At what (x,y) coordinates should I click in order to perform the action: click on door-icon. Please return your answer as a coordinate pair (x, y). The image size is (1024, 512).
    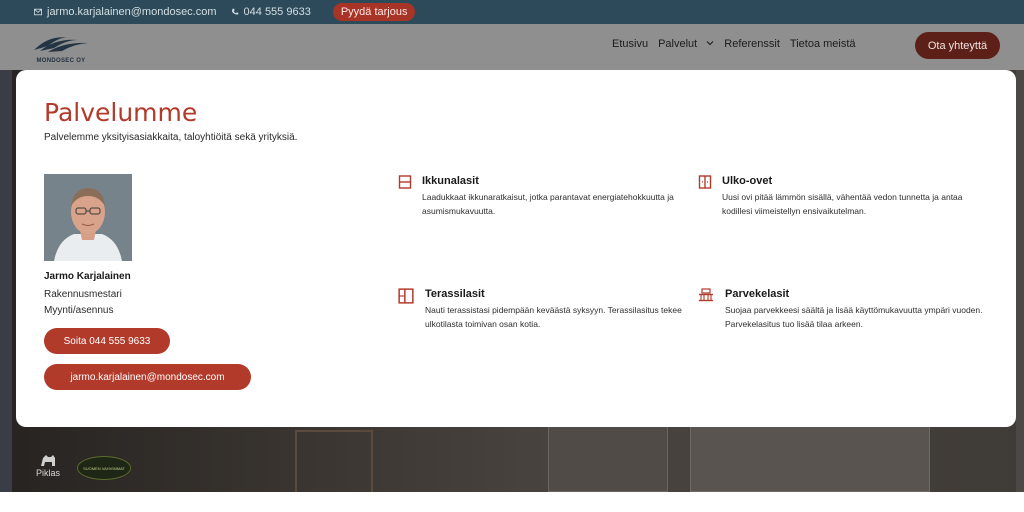
    Looking at the image, I should click on (705, 182).